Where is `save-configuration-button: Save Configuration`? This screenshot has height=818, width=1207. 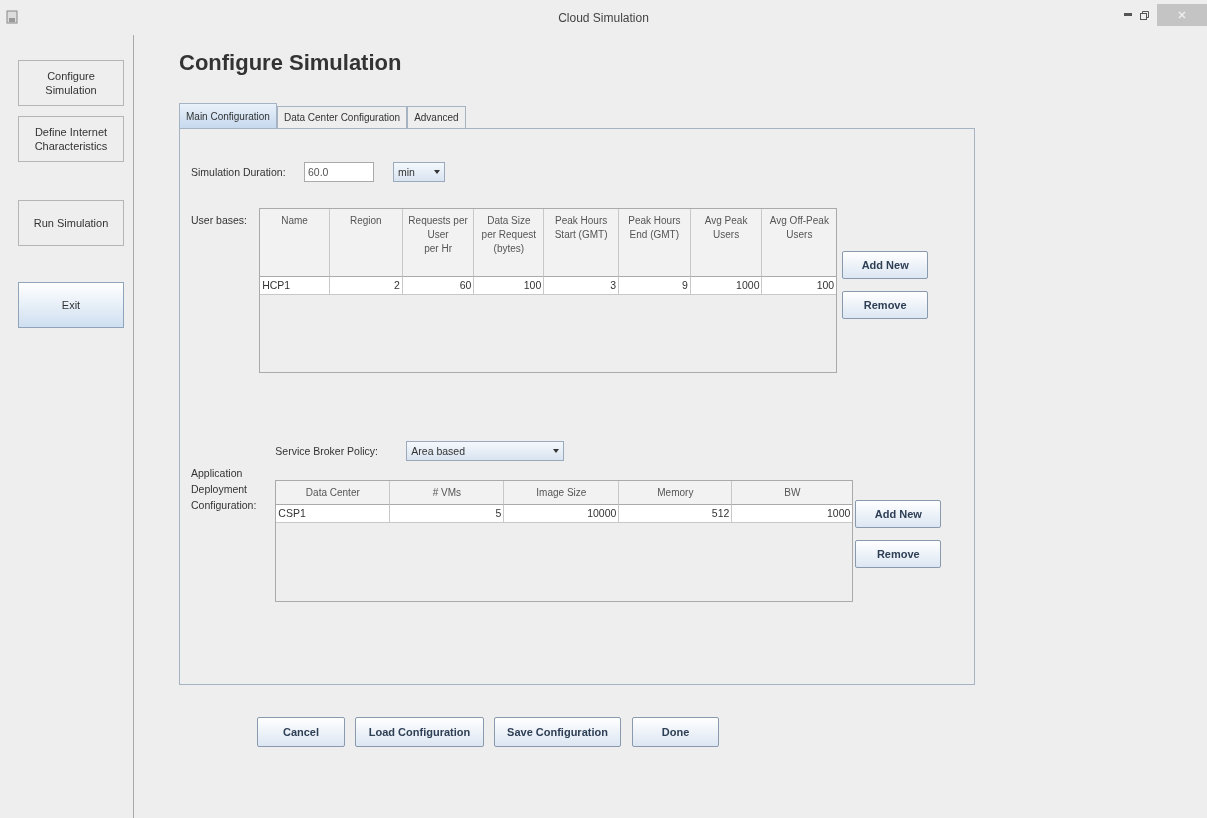
save-configuration-button: Save Configuration is located at coordinates (557, 732).